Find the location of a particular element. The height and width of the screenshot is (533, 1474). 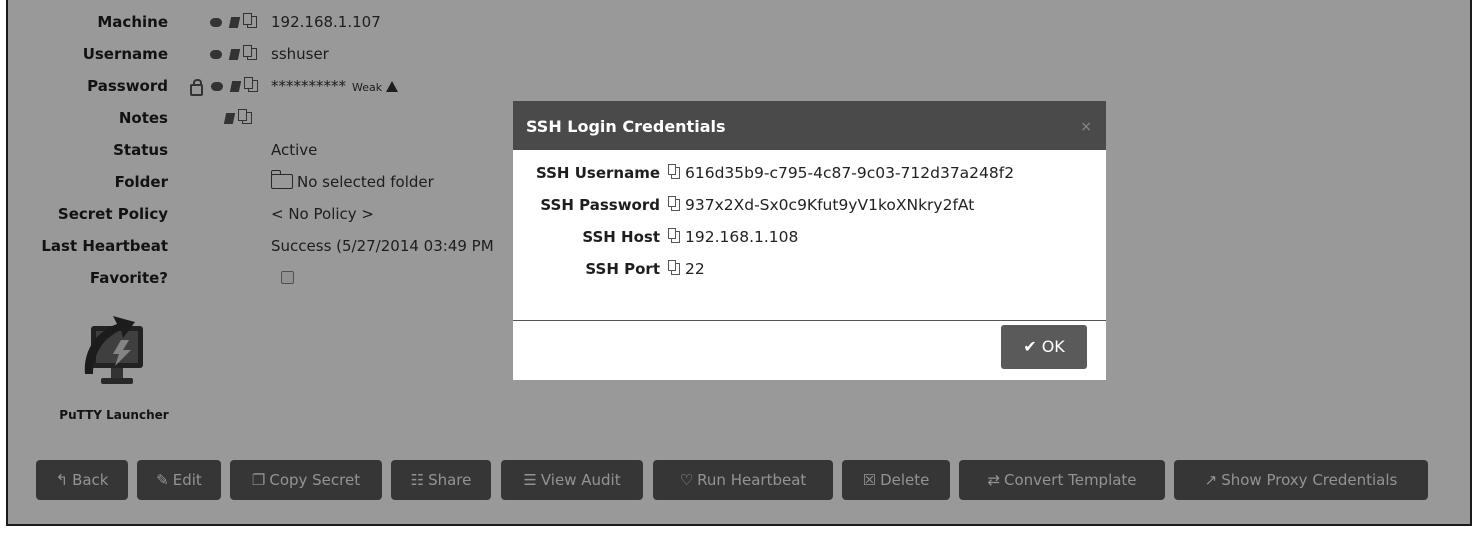

modal-divider is located at coordinates (809, 320).